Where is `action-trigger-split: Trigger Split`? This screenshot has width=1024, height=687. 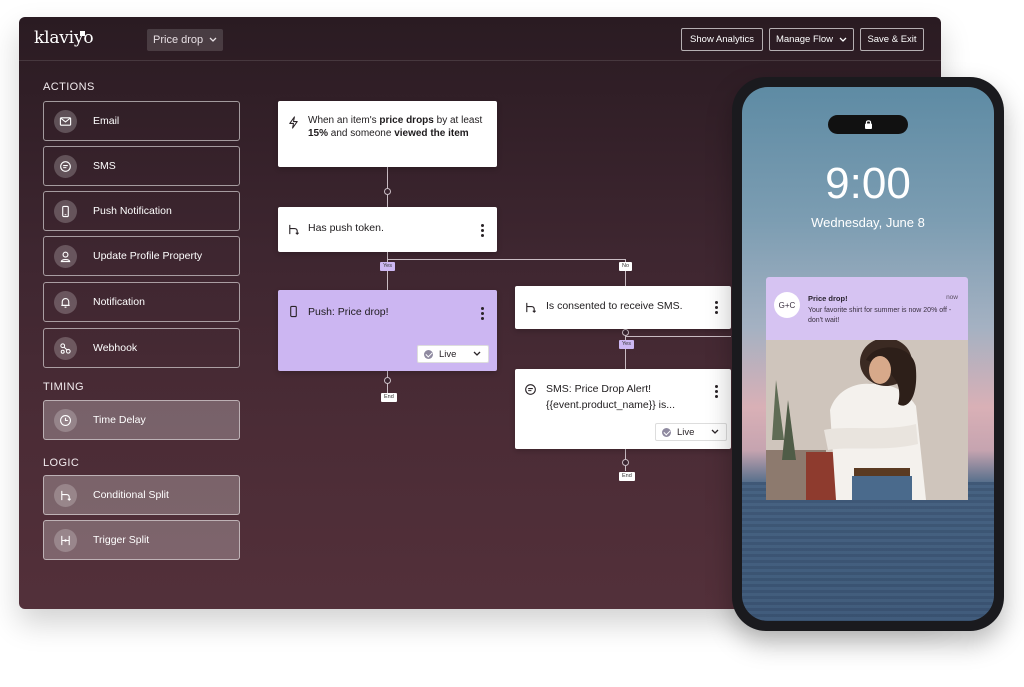
action-trigger-split: Trigger Split is located at coordinates (141, 540).